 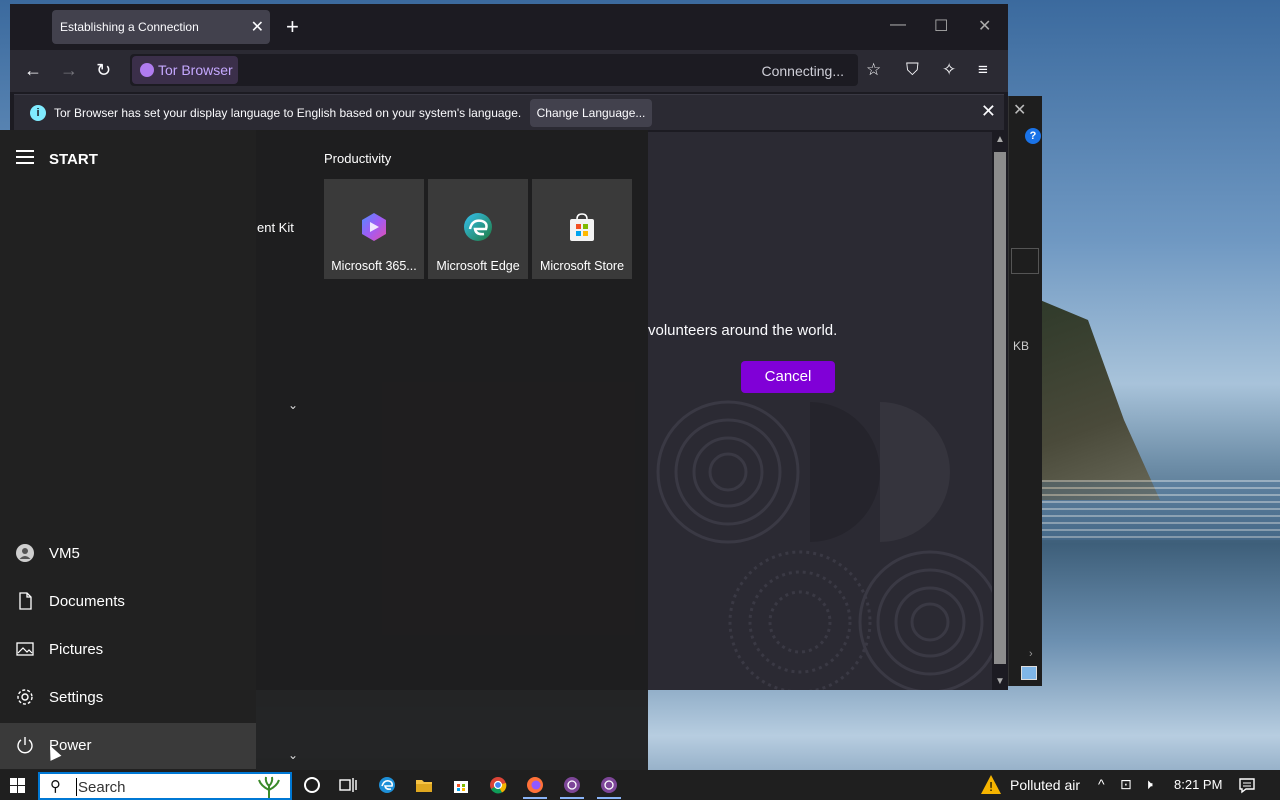 What do you see at coordinates (1126, 784) in the screenshot?
I see `network-icon: ⊡` at bounding box center [1126, 784].